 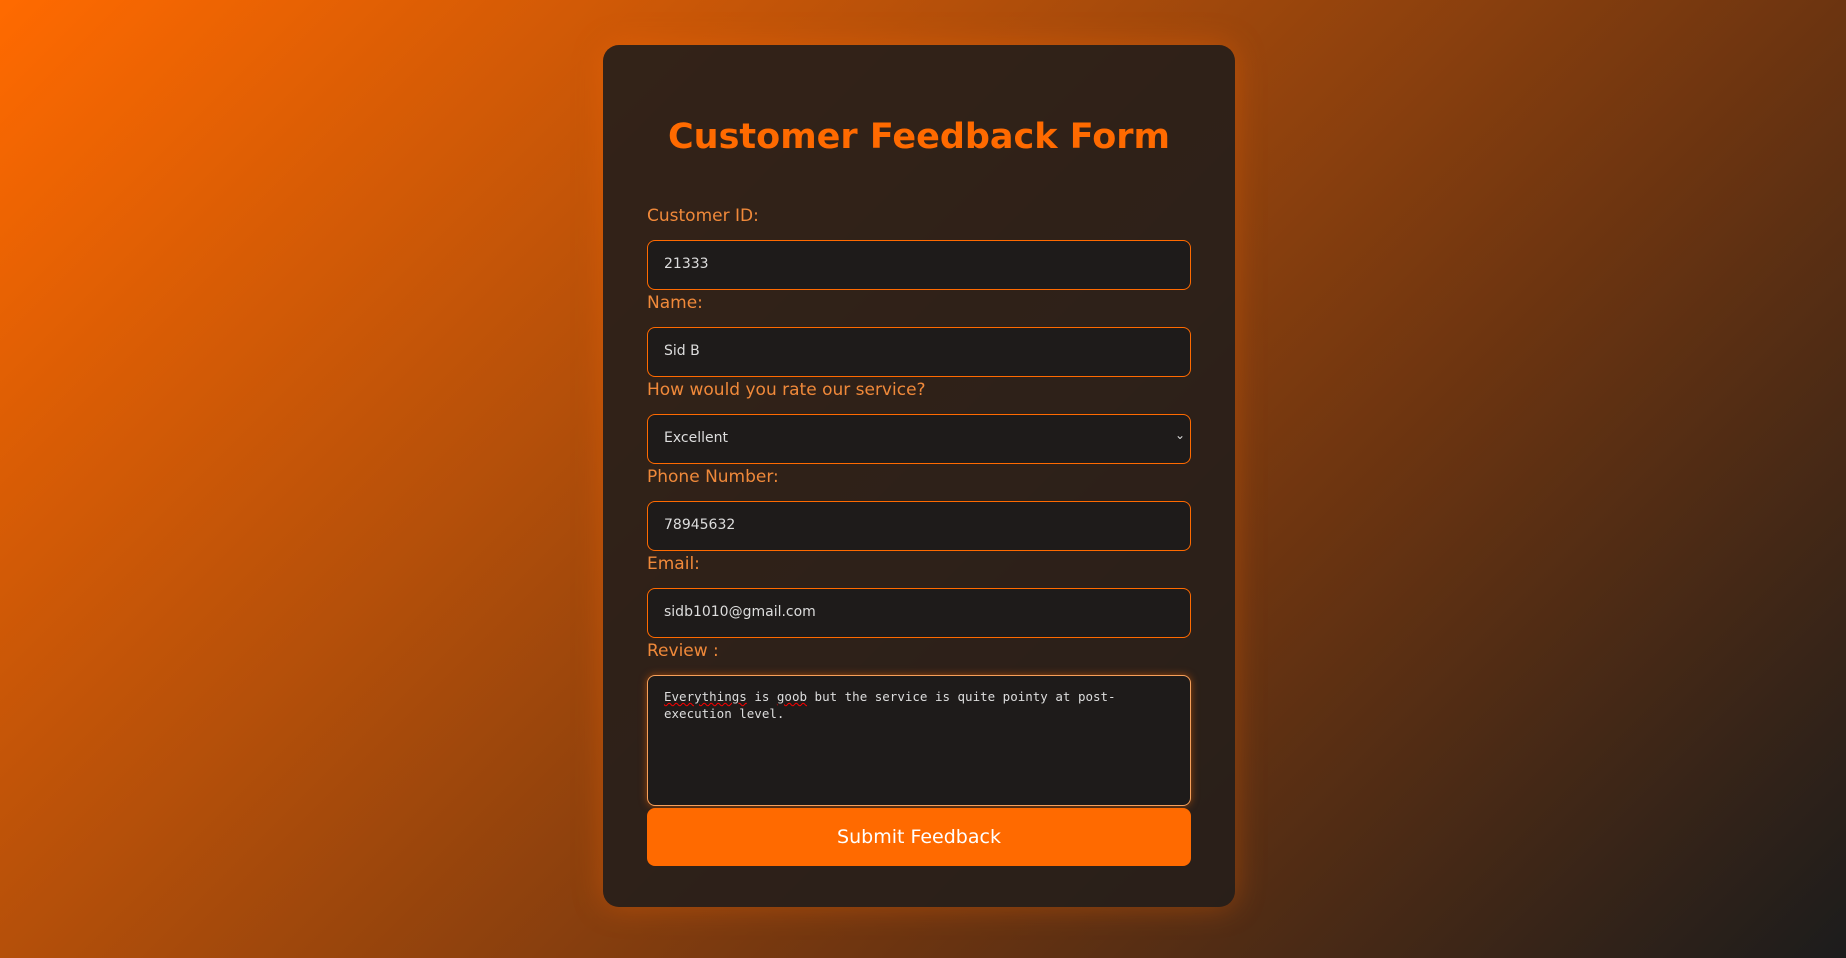 I want to click on chevron-down-icon: ⌄, so click(x=1179, y=435).